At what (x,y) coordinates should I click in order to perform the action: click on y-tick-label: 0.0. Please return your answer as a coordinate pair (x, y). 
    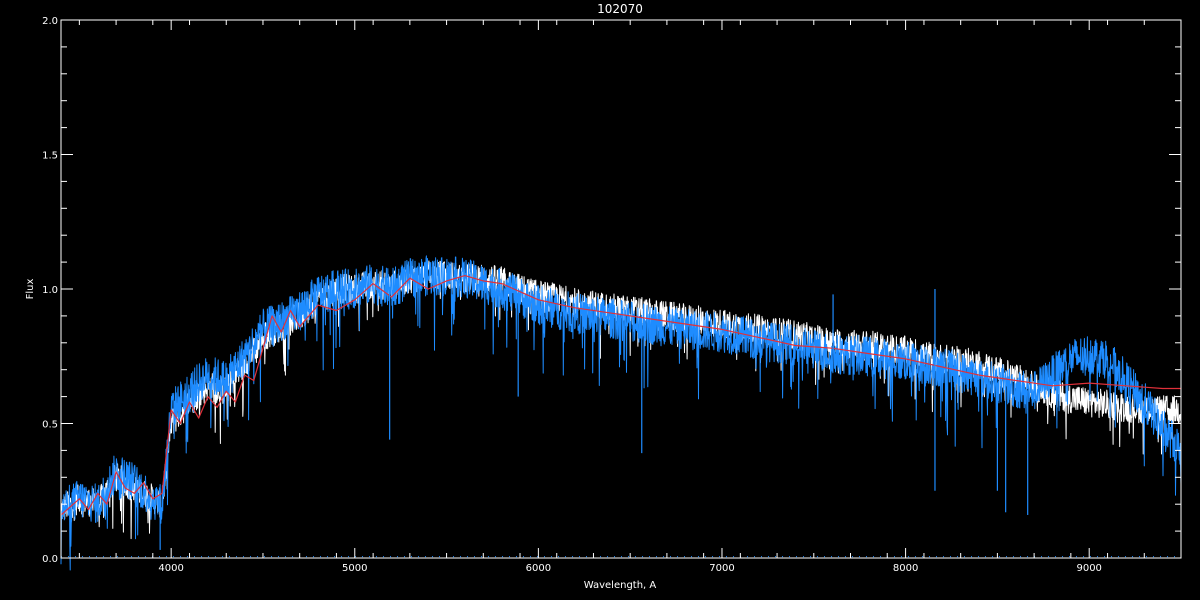
    Looking at the image, I should click on (50, 559).